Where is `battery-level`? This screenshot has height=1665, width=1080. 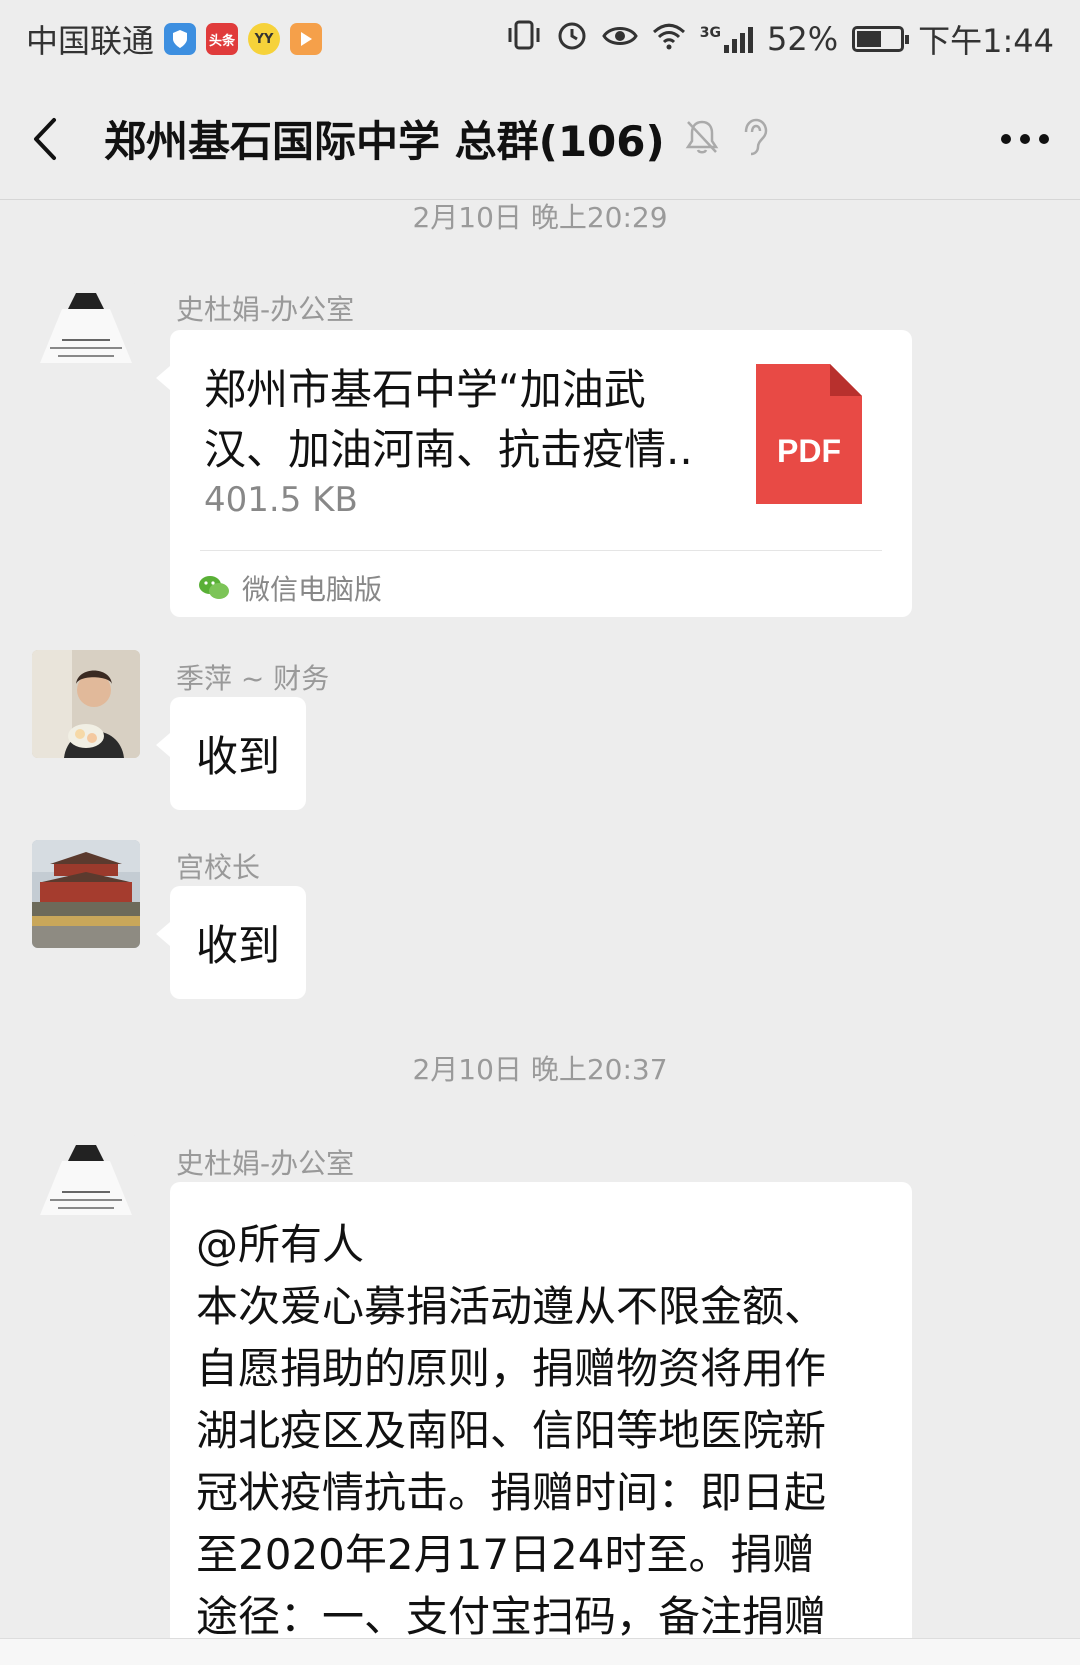 battery-level is located at coordinates (869, 39).